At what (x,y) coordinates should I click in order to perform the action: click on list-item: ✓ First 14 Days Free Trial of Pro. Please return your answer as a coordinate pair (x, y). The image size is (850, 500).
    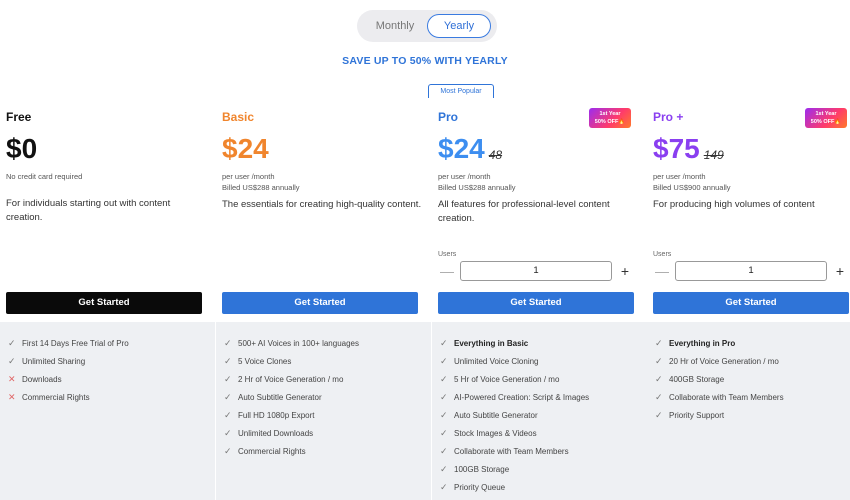
    Looking at the image, I should click on (107, 343).